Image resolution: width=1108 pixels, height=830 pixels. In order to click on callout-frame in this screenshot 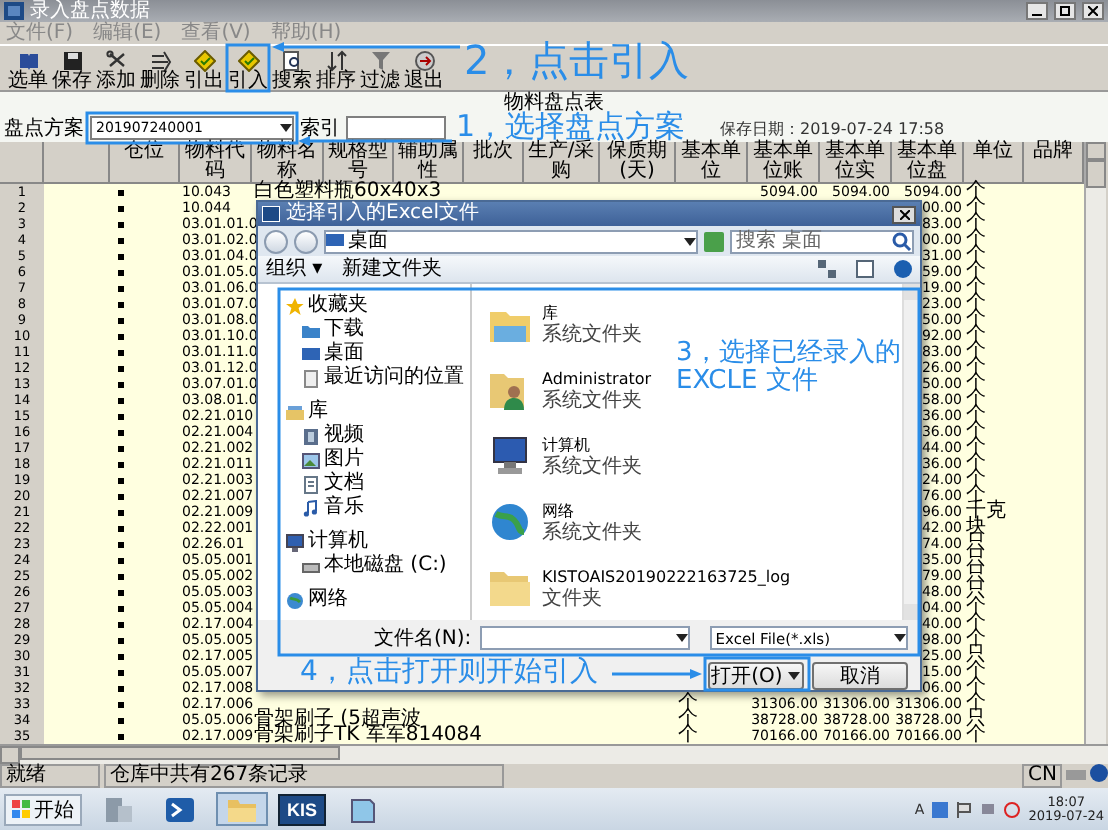, I will do `click(248, 68)`.